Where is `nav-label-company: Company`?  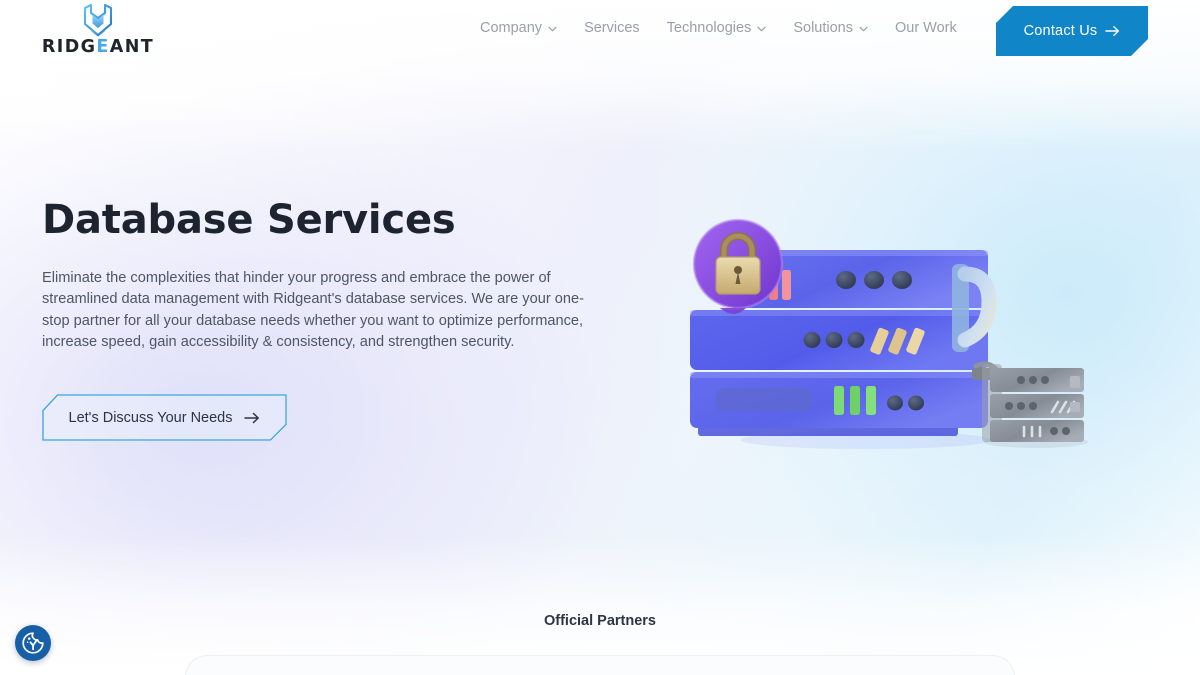
nav-label-company: Company is located at coordinates (511, 28).